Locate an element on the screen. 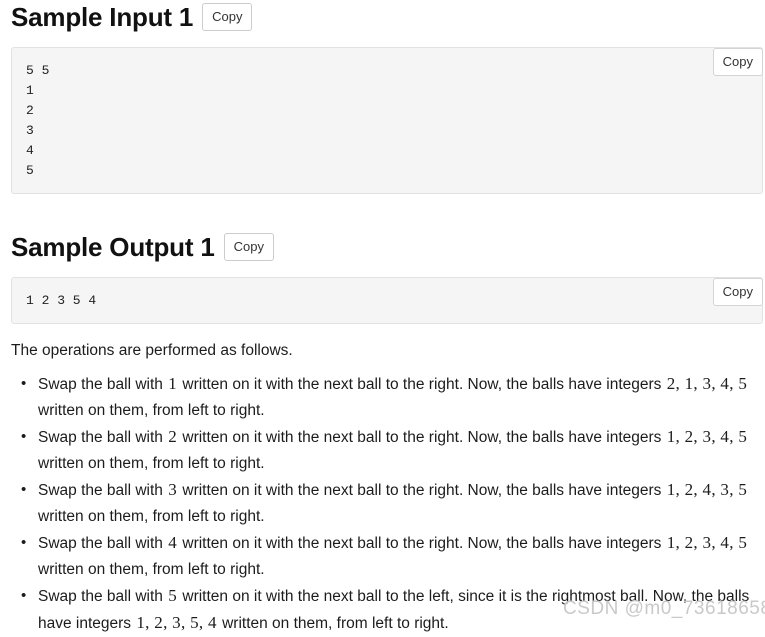 This screenshot has height=637, width=765. step-ball-number: 4 is located at coordinates (173, 542).